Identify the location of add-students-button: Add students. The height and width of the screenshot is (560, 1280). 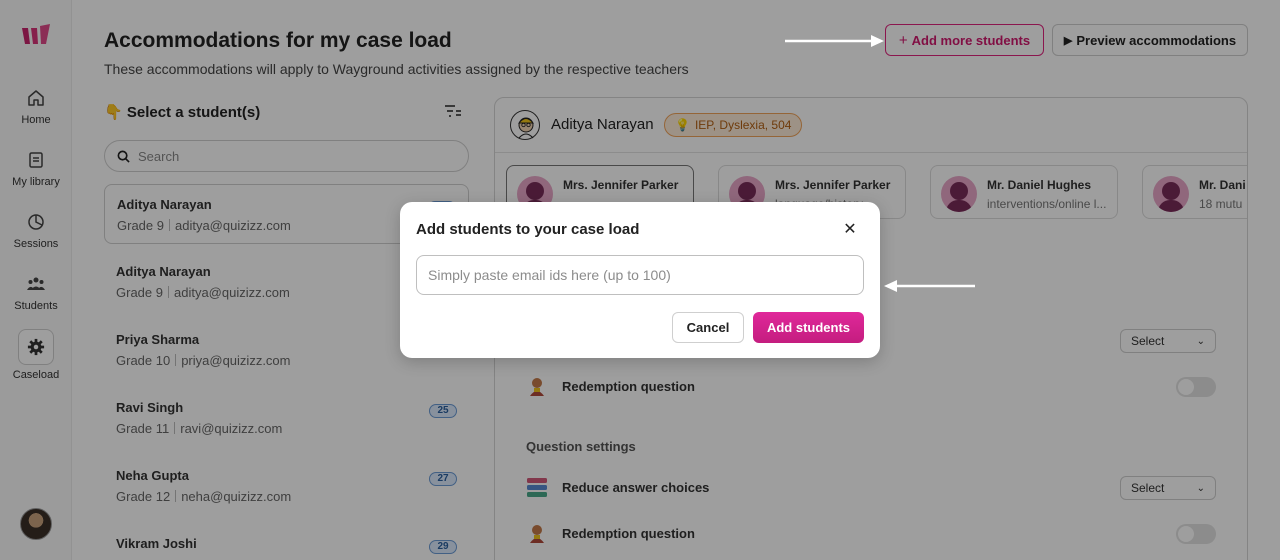
(808, 327).